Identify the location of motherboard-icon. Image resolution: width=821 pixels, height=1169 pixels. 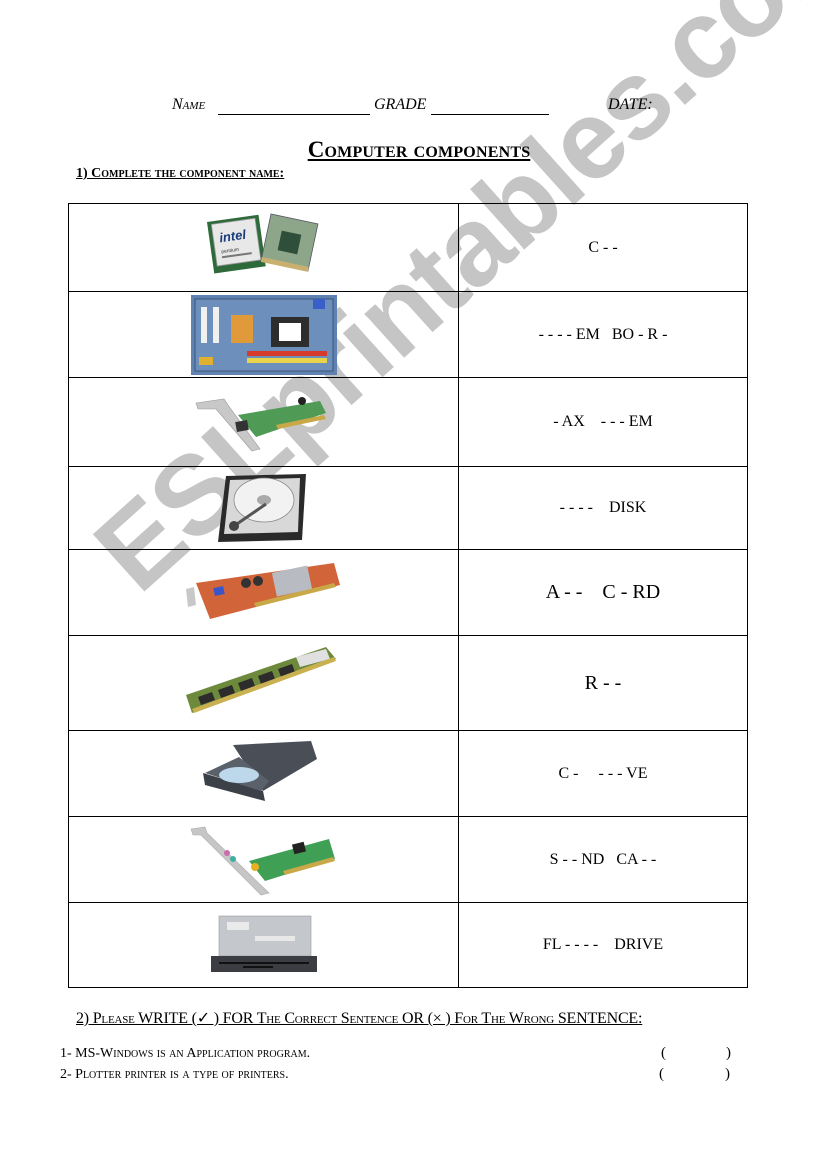
(263, 334).